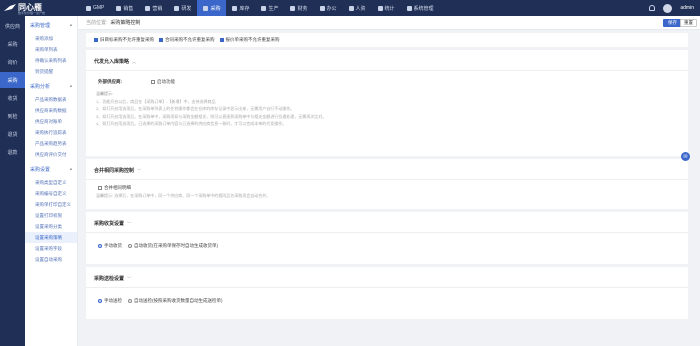 The width and height of the screenshot is (700, 346). What do you see at coordinates (112, 62) in the screenshot?
I see `section-title-text: 代发允入库策略` at bounding box center [112, 62].